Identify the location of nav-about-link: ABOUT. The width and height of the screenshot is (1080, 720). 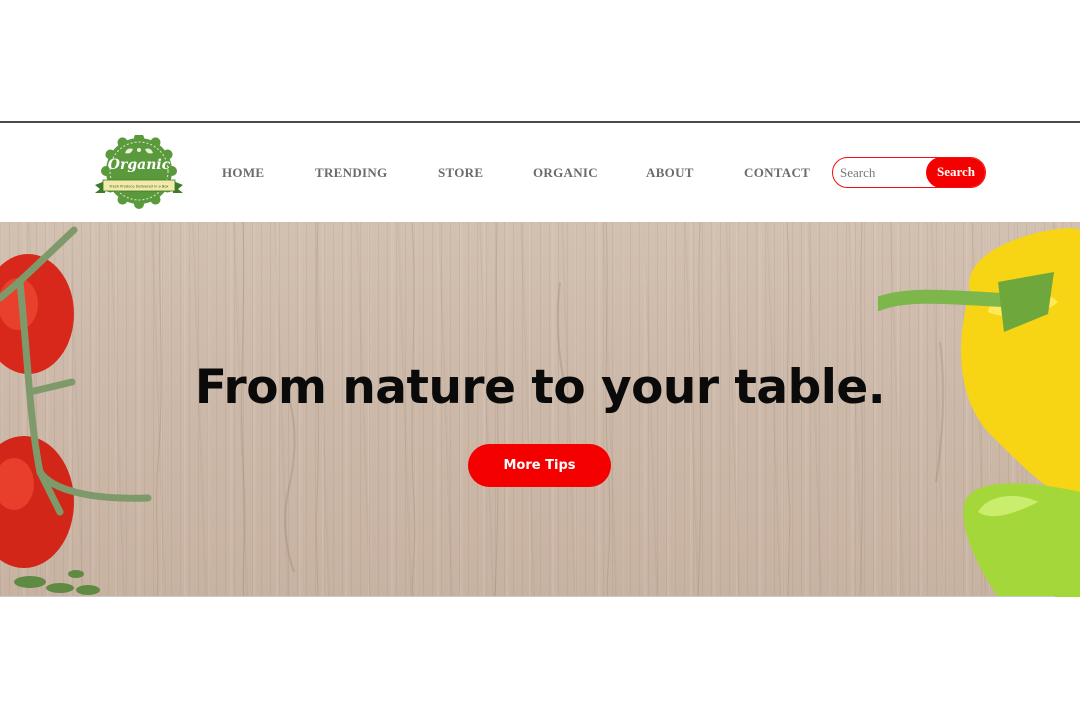
(670, 173).